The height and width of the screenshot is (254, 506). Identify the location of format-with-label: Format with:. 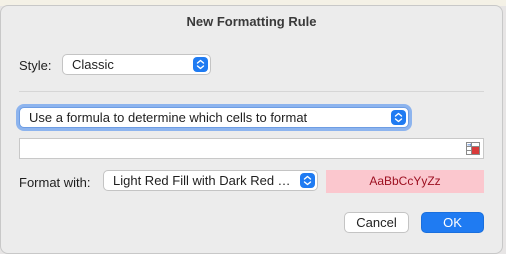
(55, 182).